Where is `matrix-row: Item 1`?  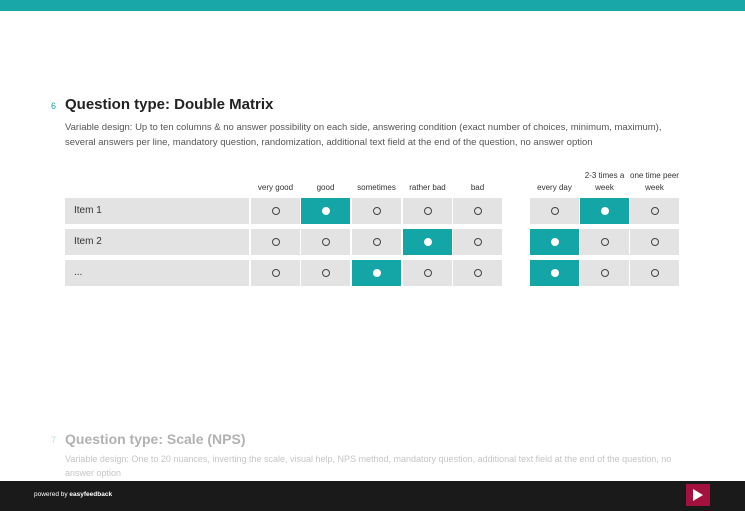 matrix-row: Item 1 is located at coordinates (375, 211).